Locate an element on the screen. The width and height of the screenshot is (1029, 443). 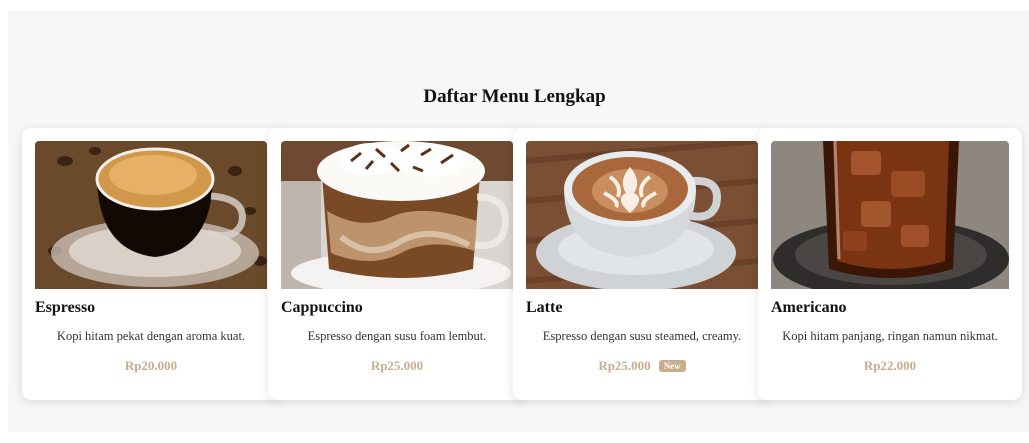
price-row: Rp22.000 is located at coordinates (890, 366).